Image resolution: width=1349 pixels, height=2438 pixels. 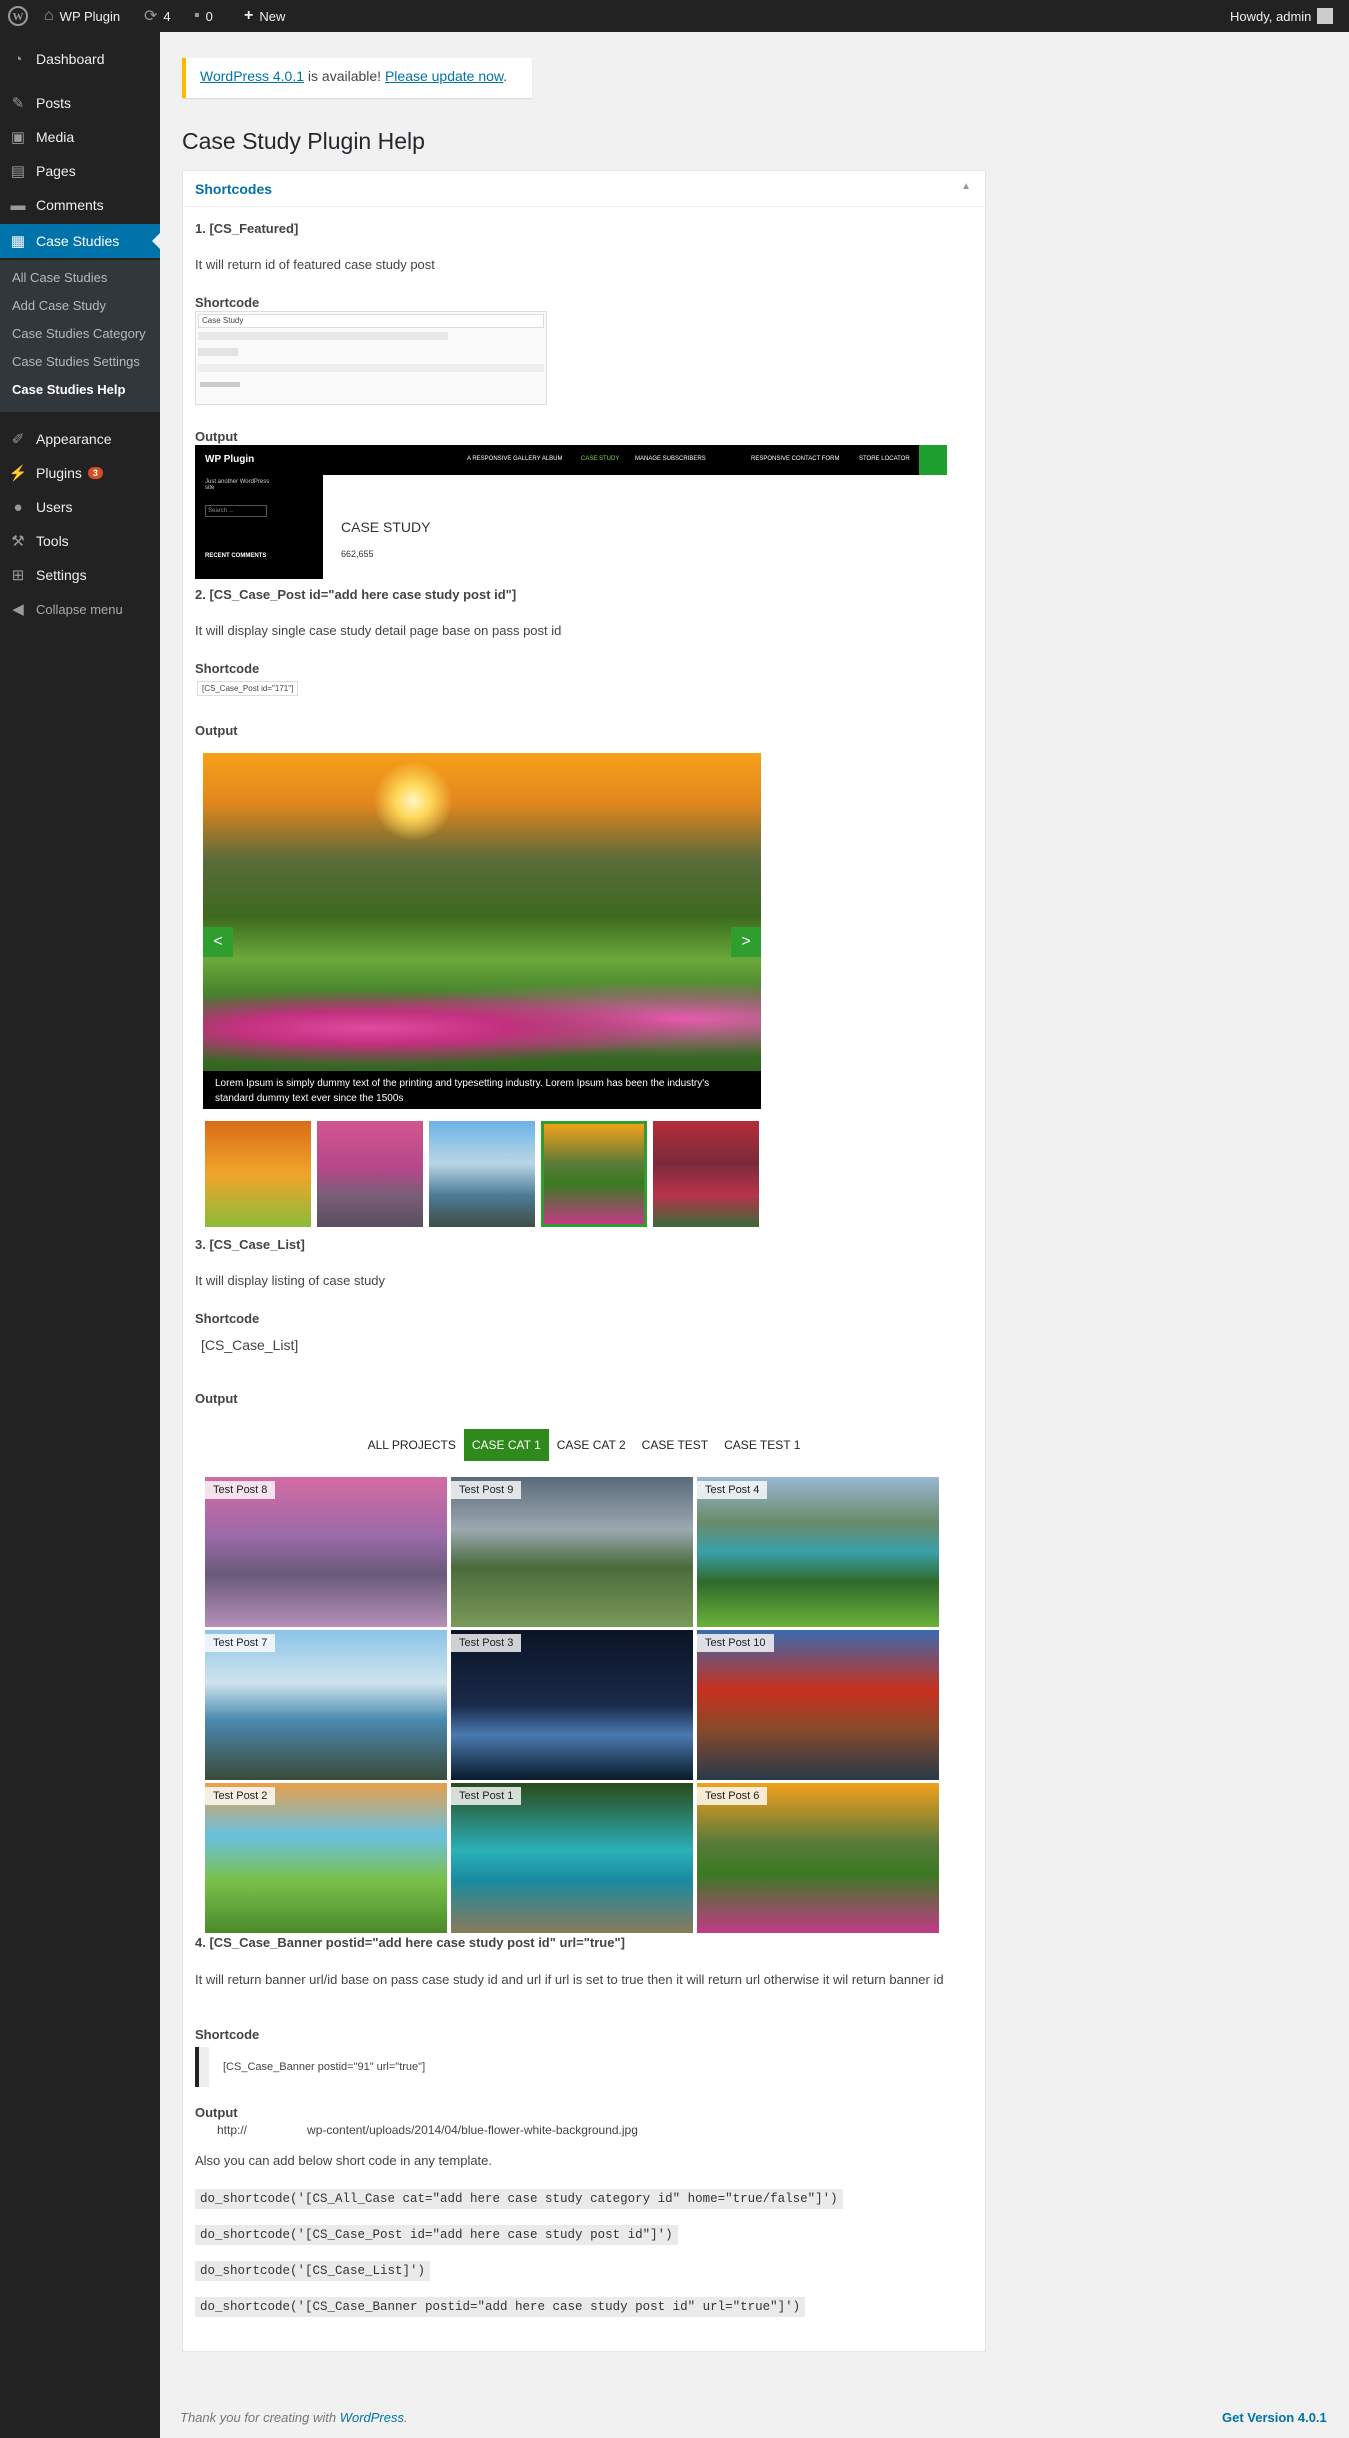 What do you see at coordinates (218, 942) in the screenshot?
I see `slider-prev-button: <` at bounding box center [218, 942].